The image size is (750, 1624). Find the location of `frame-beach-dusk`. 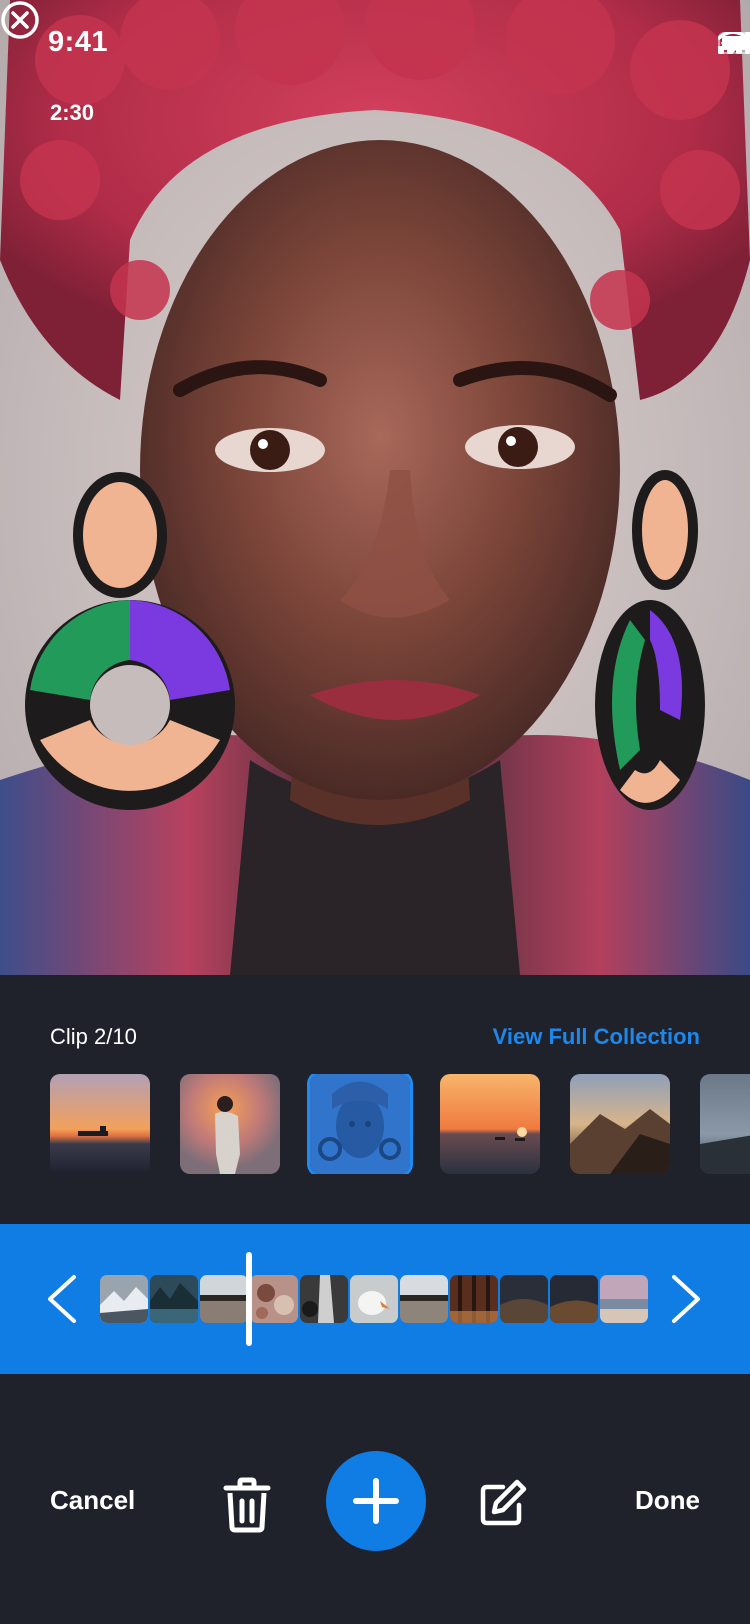

frame-beach-dusk is located at coordinates (624, 1299).